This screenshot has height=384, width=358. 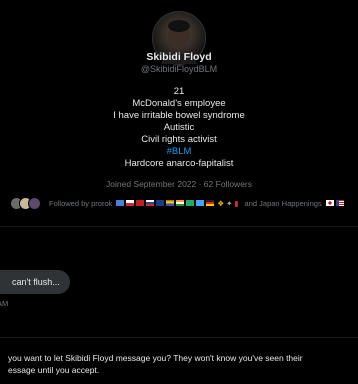 I want to click on bio-line: McDonald’s employee, so click(x=179, y=103).